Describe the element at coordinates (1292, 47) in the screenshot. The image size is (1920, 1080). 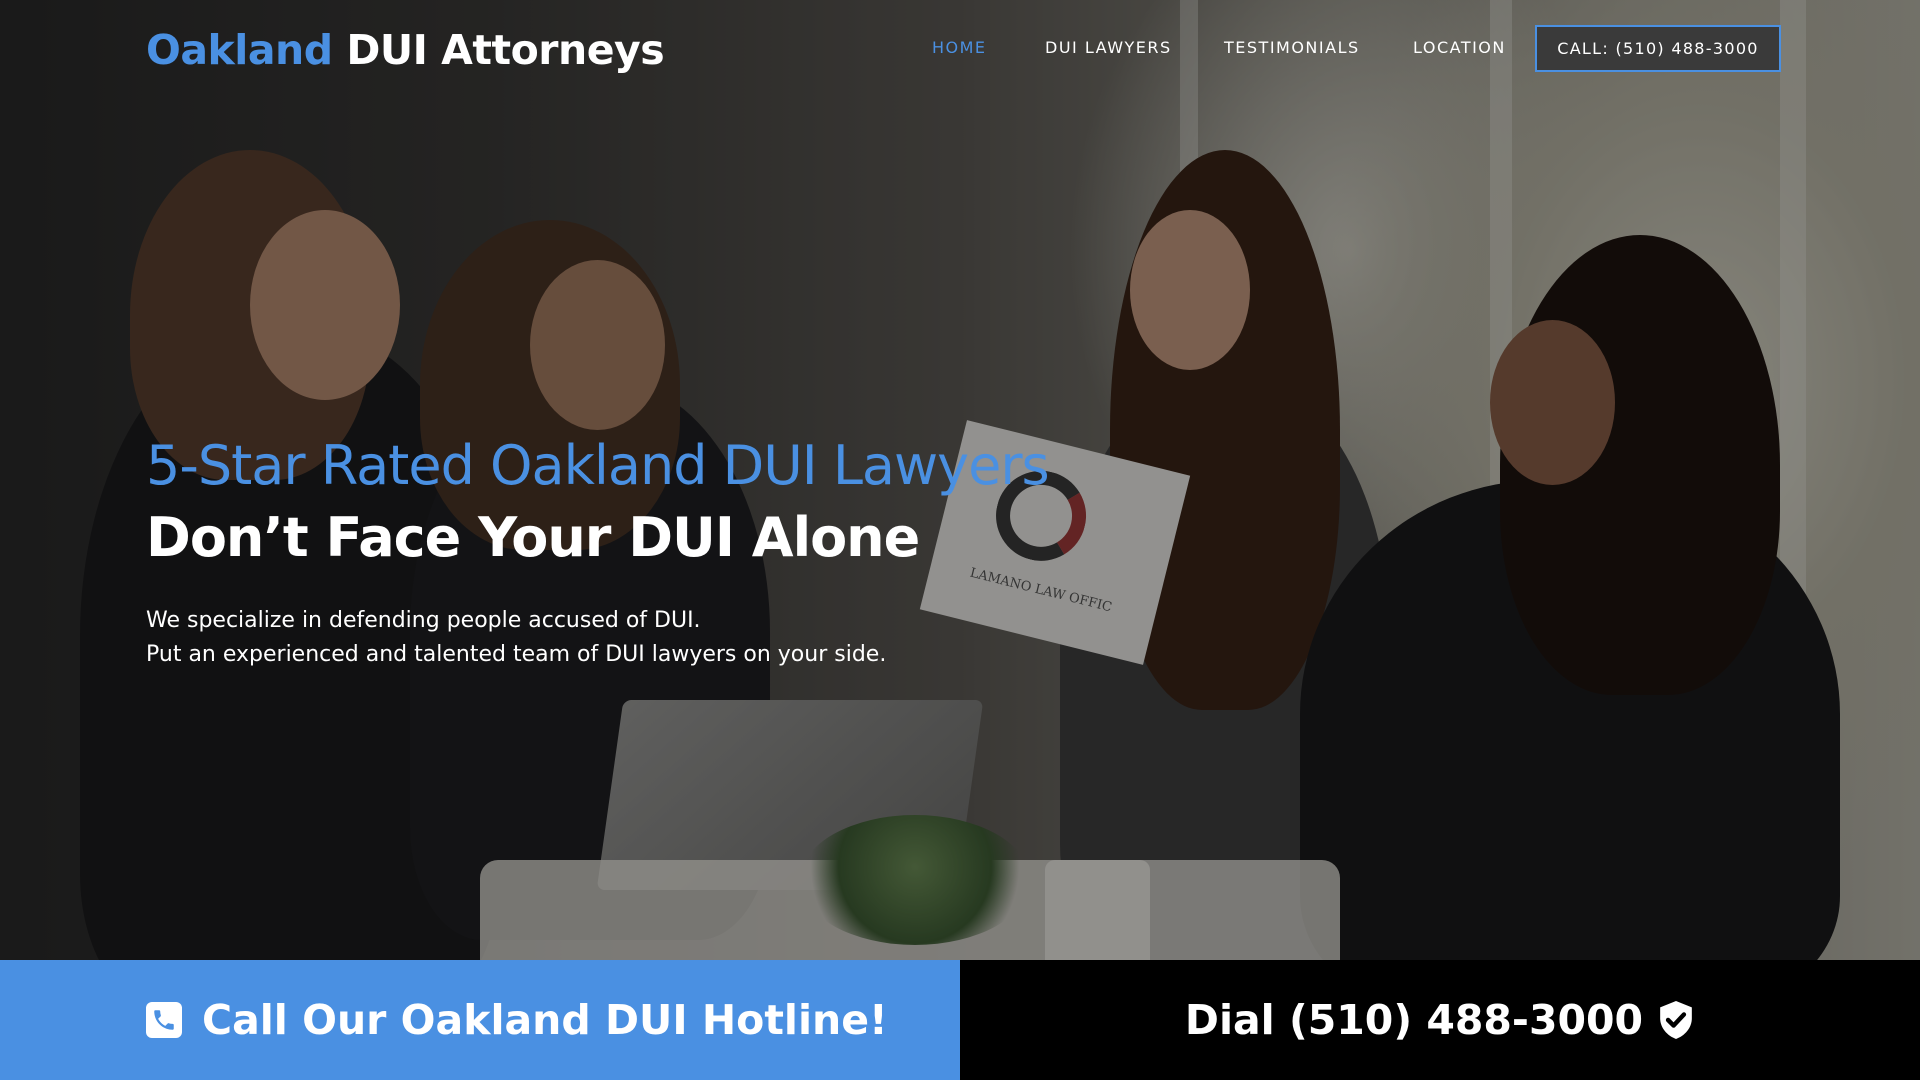
I see `nav-testimonials: TESTIMONIALS` at that location.